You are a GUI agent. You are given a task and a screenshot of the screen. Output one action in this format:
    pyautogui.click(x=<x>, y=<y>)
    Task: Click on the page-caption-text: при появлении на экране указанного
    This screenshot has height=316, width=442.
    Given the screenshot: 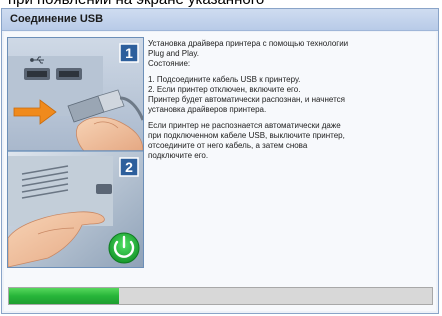 What is the action you would take?
    pyautogui.click(x=136, y=4)
    